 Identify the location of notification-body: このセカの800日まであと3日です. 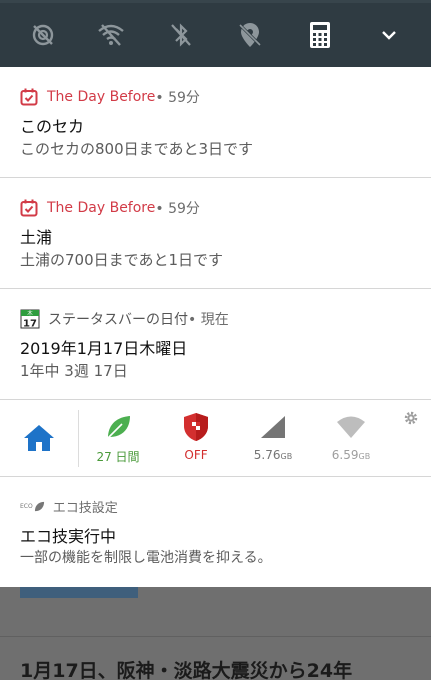
(137, 149).